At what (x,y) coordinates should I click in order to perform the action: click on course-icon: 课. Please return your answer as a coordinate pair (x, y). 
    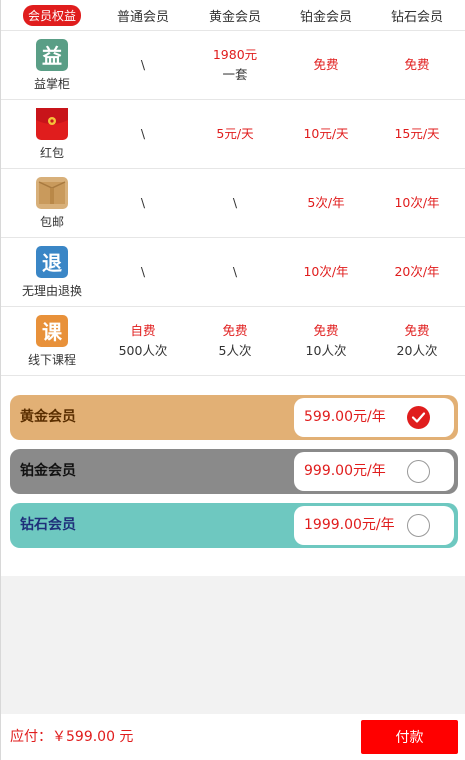
    Looking at the image, I should click on (52, 330).